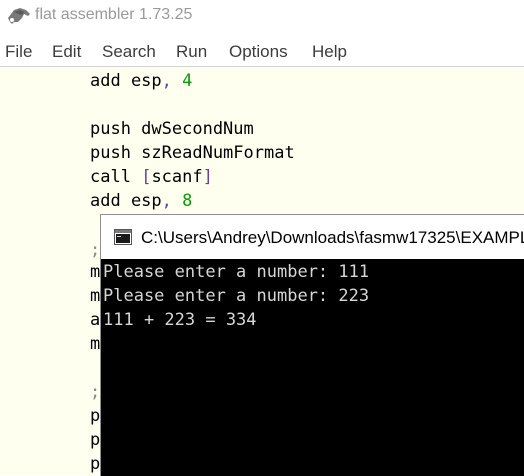 The height and width of the screenshot is (476, 524). What do you see at coordinates (262, 17) in the screenshot?
I see `title-bar: flat assembler 1.73.25` at bounding box center [262, 17].